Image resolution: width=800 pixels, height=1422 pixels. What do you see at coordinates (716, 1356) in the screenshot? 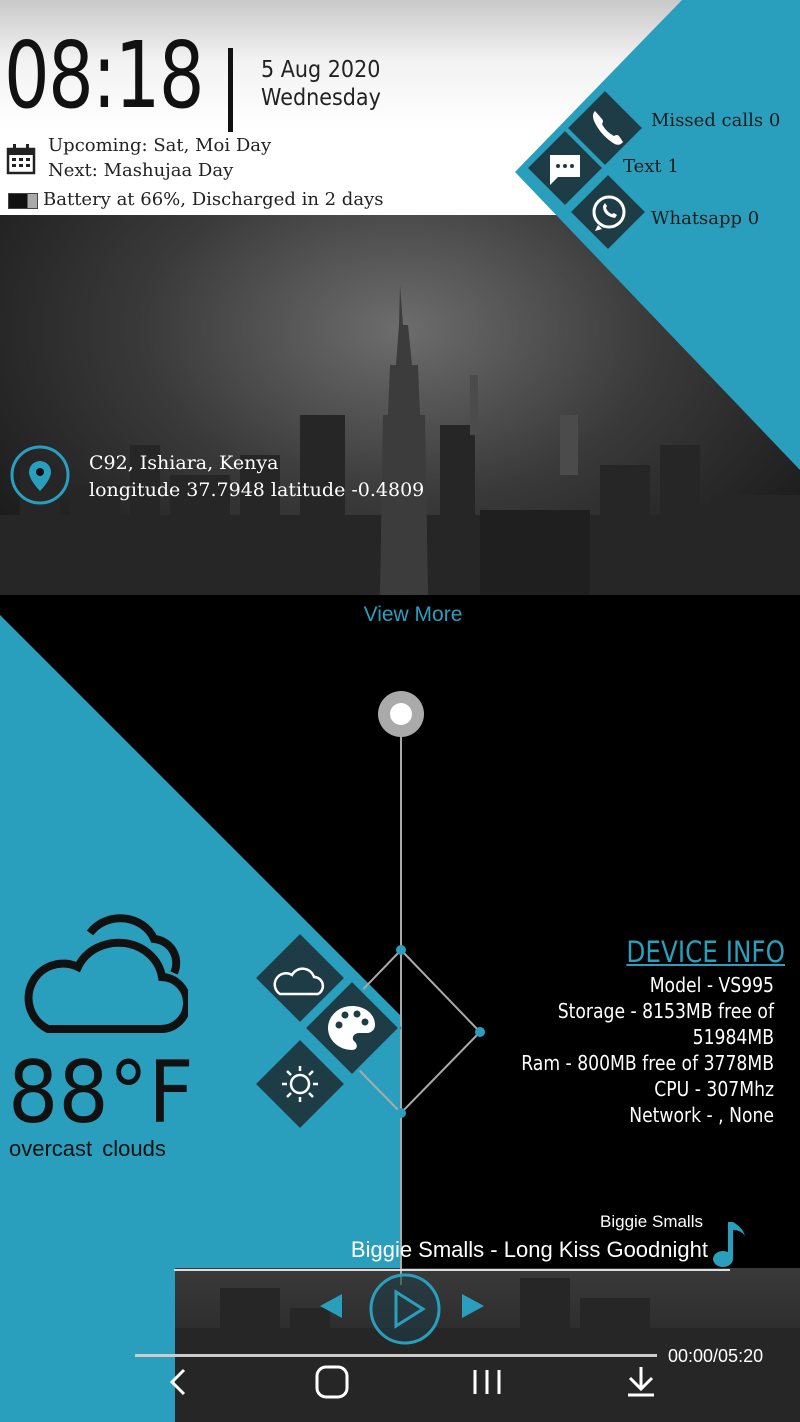
I see `track-time: 00:00/05:20` at bounding box center [716, 1356].